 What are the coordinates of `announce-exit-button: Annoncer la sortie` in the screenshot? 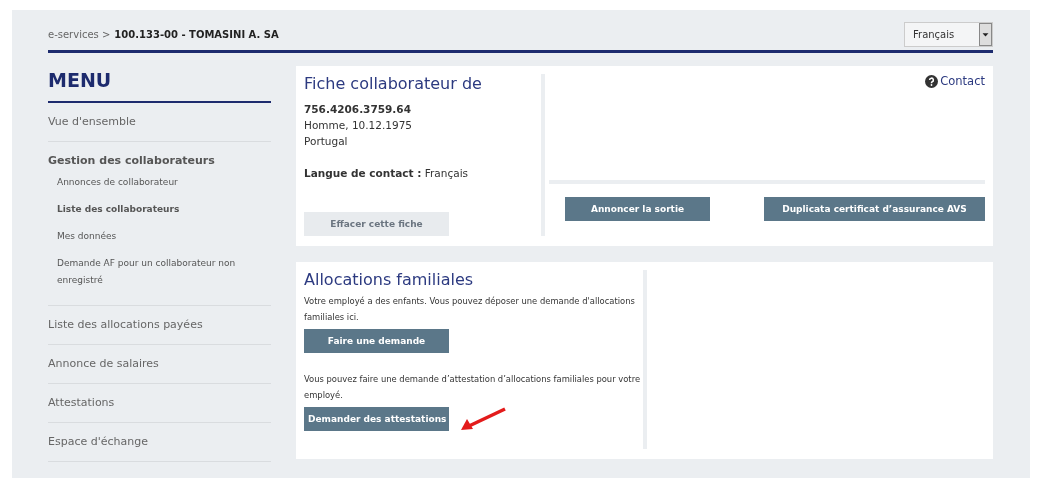 It's located at (637, 209).